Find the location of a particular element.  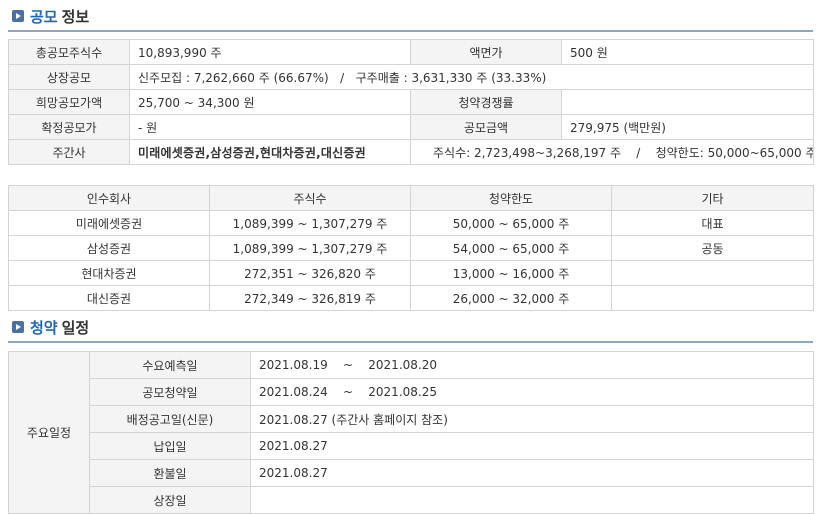

table-header-row: 인수회사 주식수 청약한도 기타 is located at coordinates (411, 198).